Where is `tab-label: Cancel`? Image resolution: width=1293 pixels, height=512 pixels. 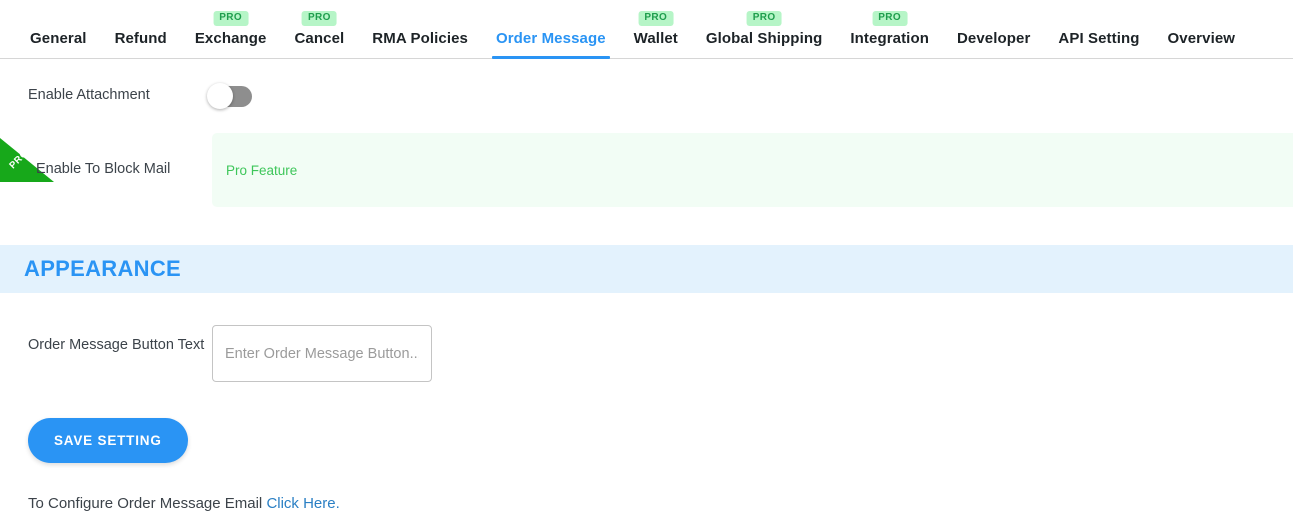 tab-label: Cancel is located at coordinates (319, 38).